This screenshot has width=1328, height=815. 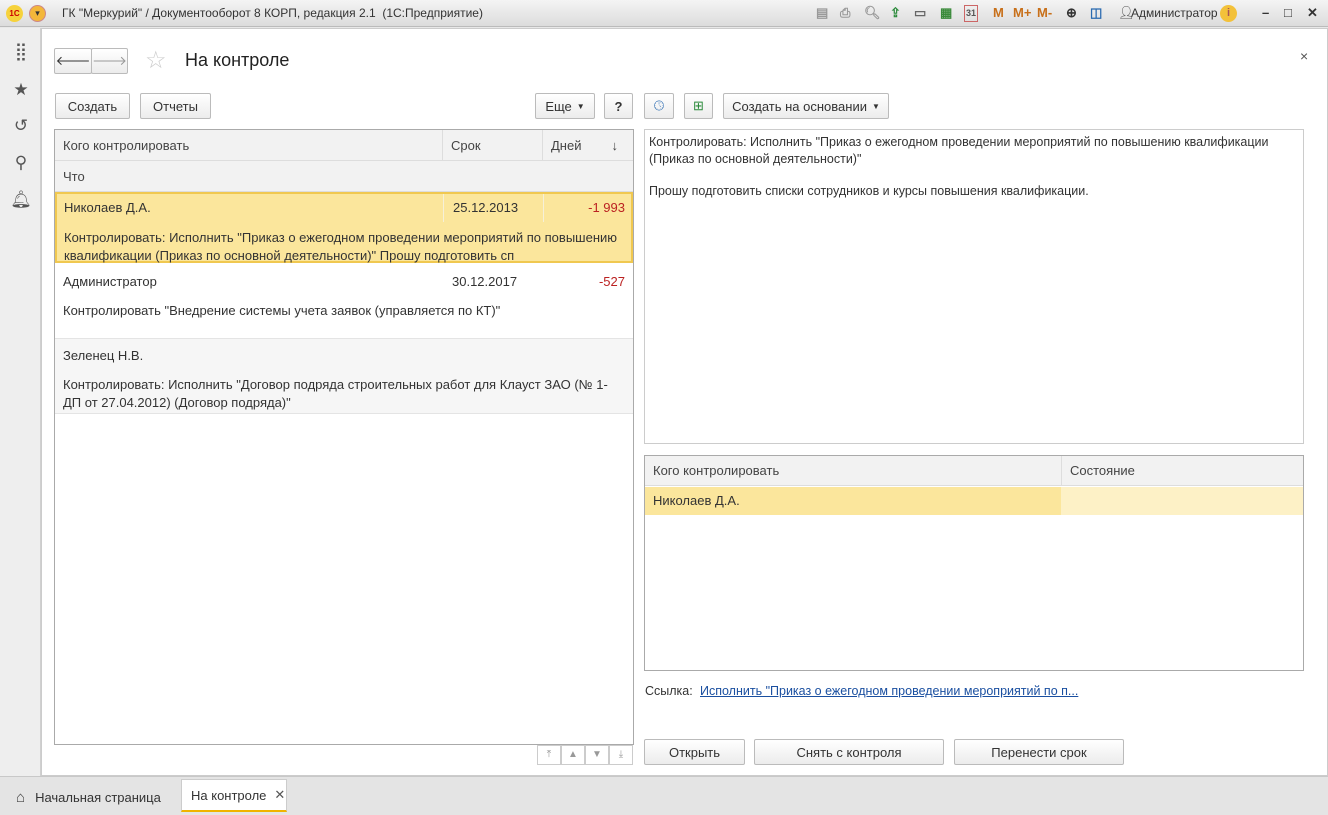 What do you see at coordinates (1096, 13) in the screenshot?
I see `panels-icon: ◫` at bounding box center [1096, 13].